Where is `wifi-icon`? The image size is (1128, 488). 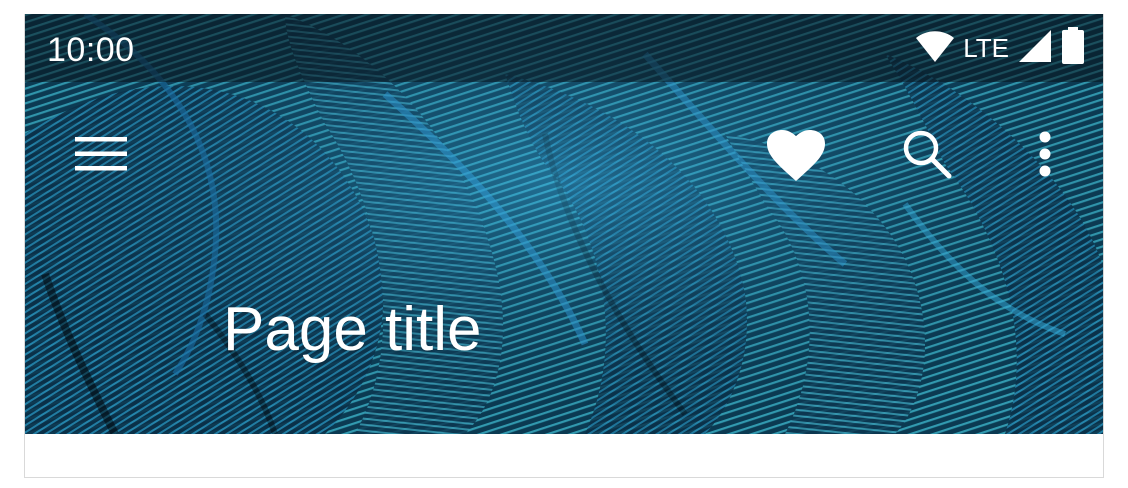 wifi-icon is located at coordinates (935, 48).